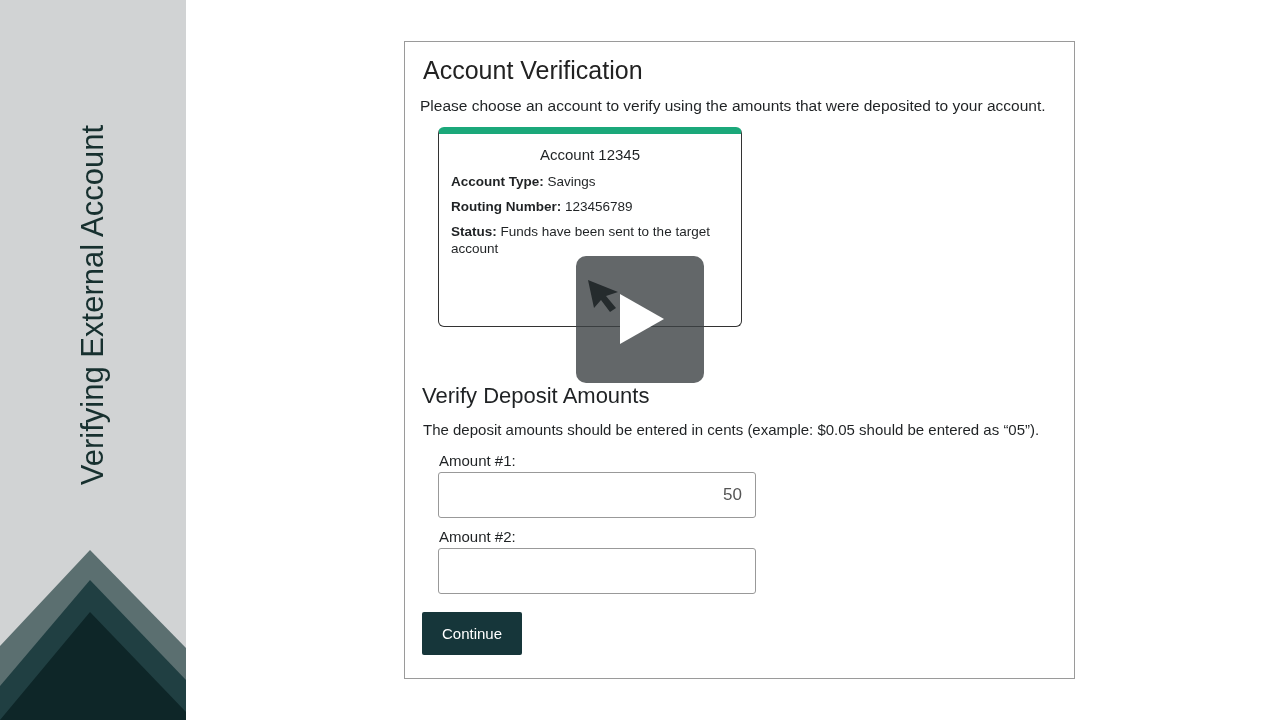 Image resolution: width=1280 pixels, height=720 pixels. Describe the element at coordinates (590, 154) in the screenshot. I see `account-name: Account 12345` at that location.